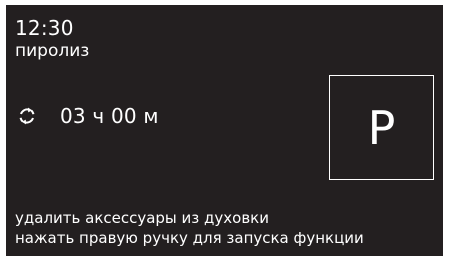  Describe the element at coordinates (109, 116) in the screenshot. I see `duration-value: 03 ч 00 м` at that location.